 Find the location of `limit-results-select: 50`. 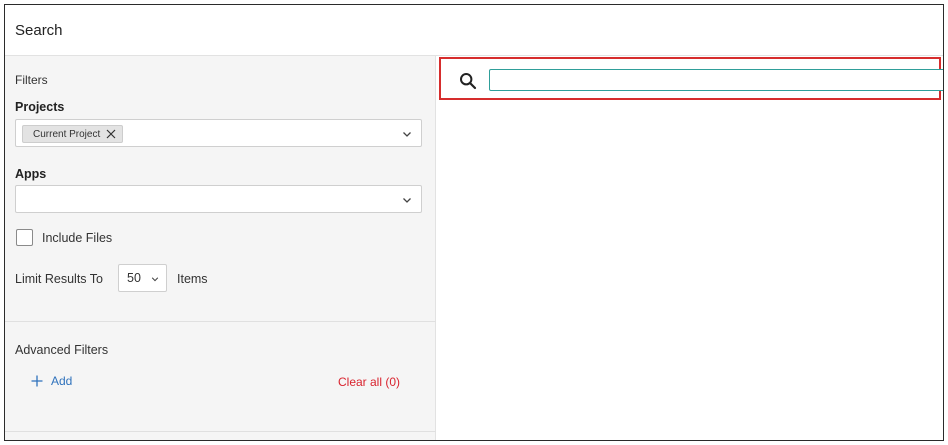

limit-results-select: 50 is located at coordinates (142, 278).